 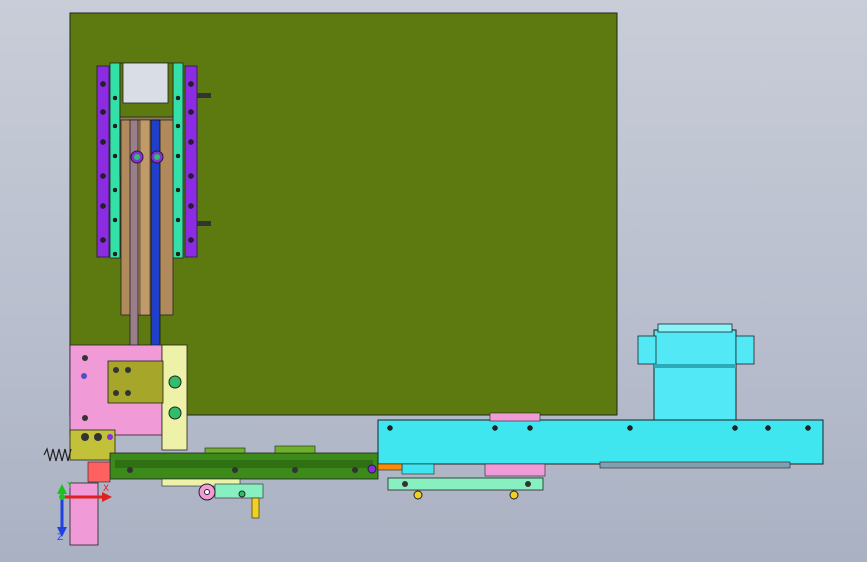 What do you see at coordinates (84, 514) in the screenshot?
I see `pink-gripper-bottom` at bounding box center [84, 514].